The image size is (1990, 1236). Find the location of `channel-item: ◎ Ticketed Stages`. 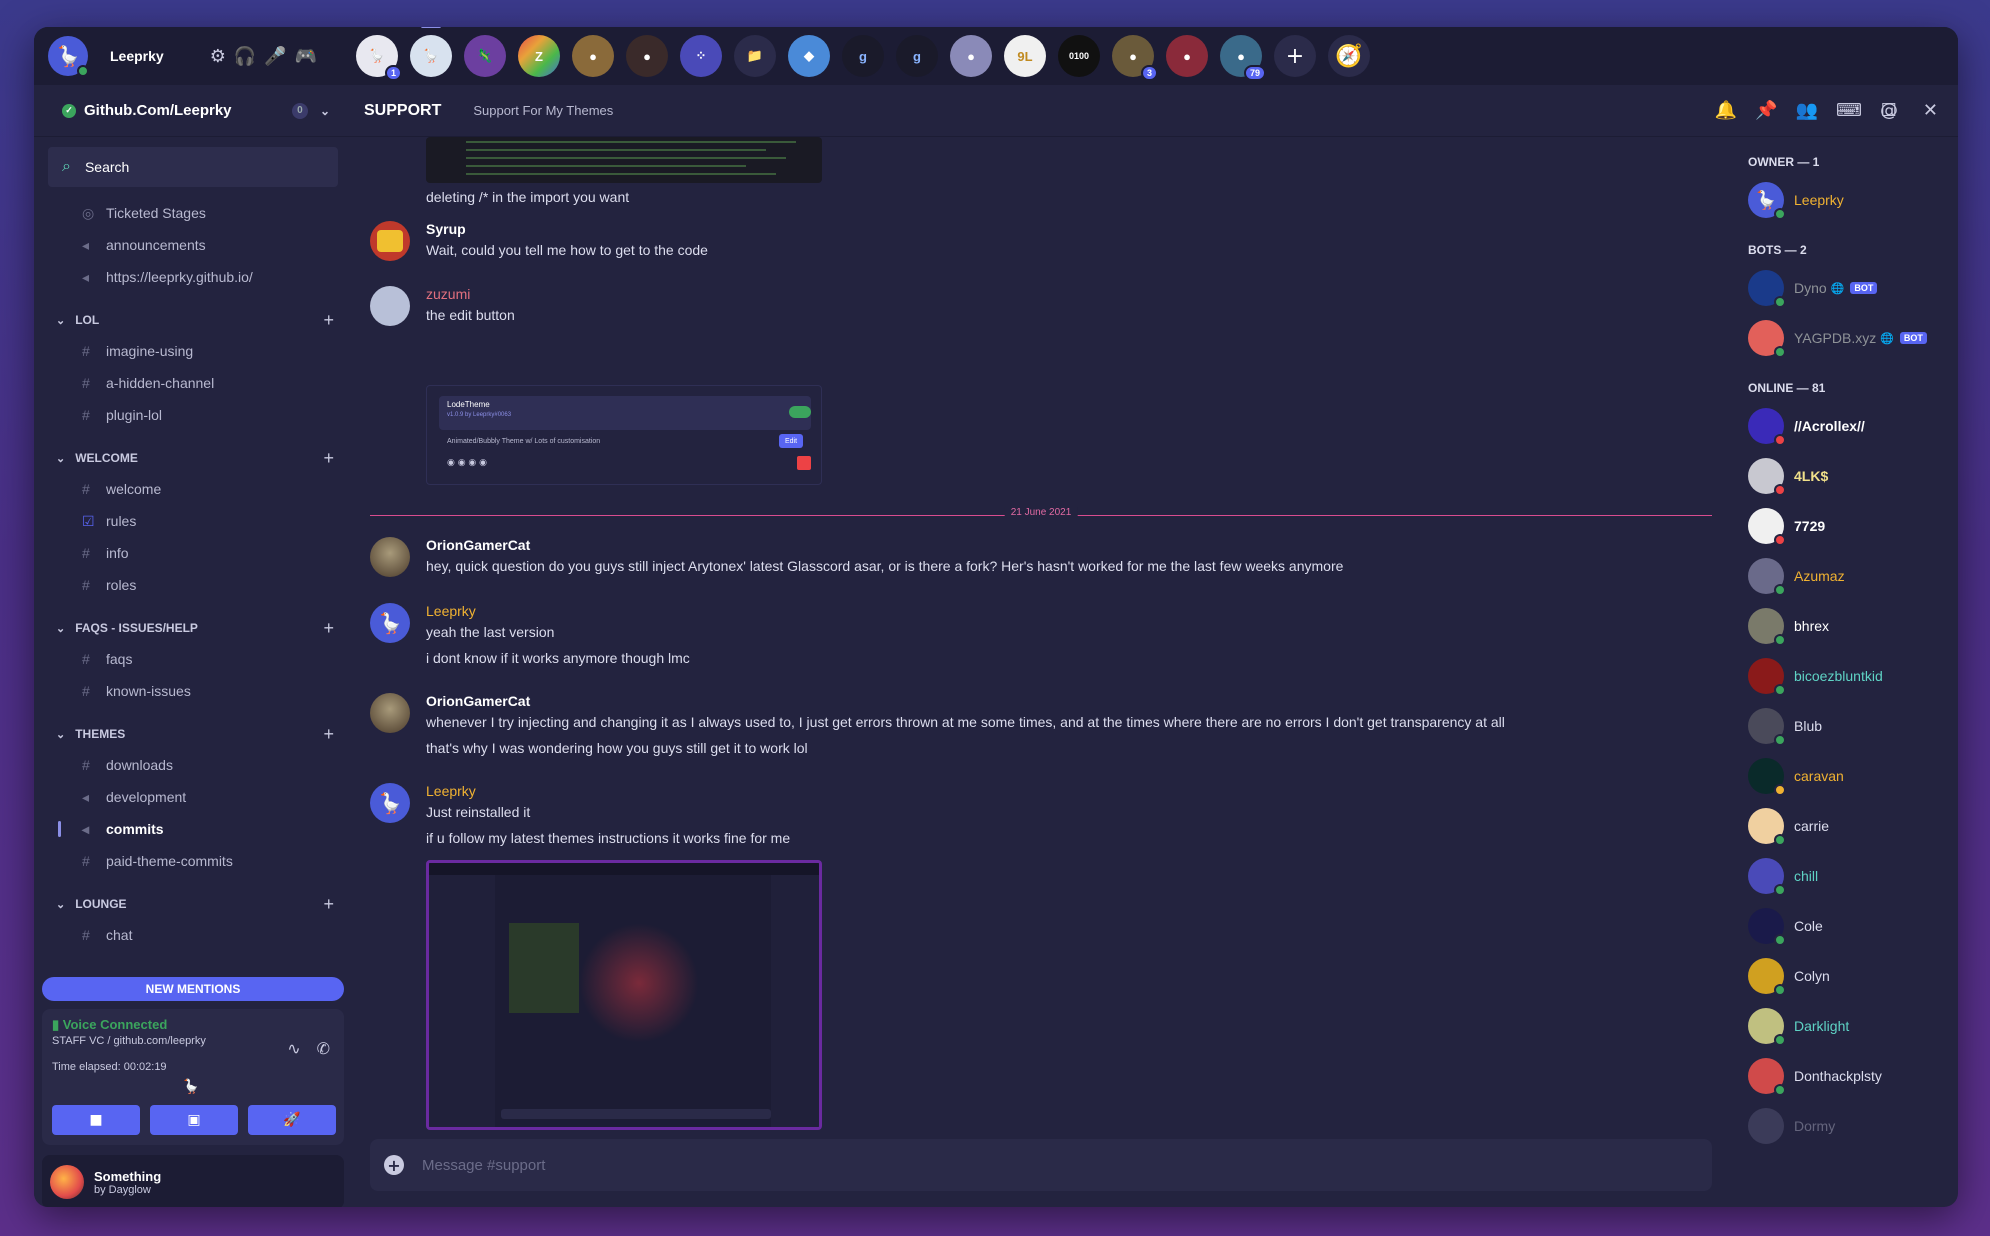

channel-item: ◎ Ticketed Stages is located at coordinates (199, 213).